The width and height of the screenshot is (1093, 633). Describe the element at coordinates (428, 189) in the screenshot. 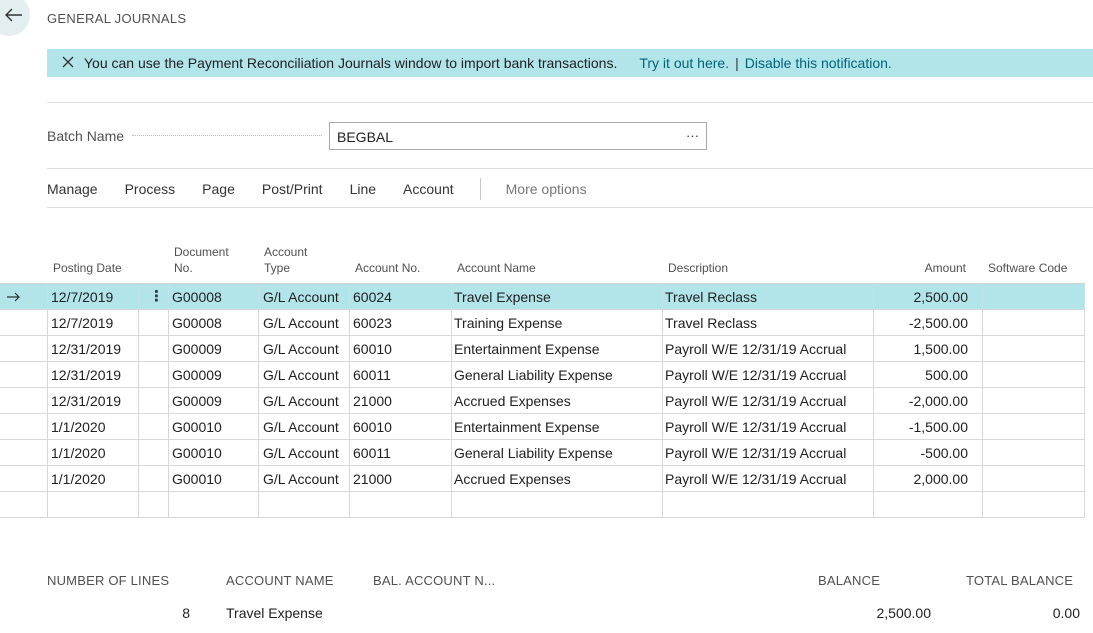

I see `action-account: Account` at that location.